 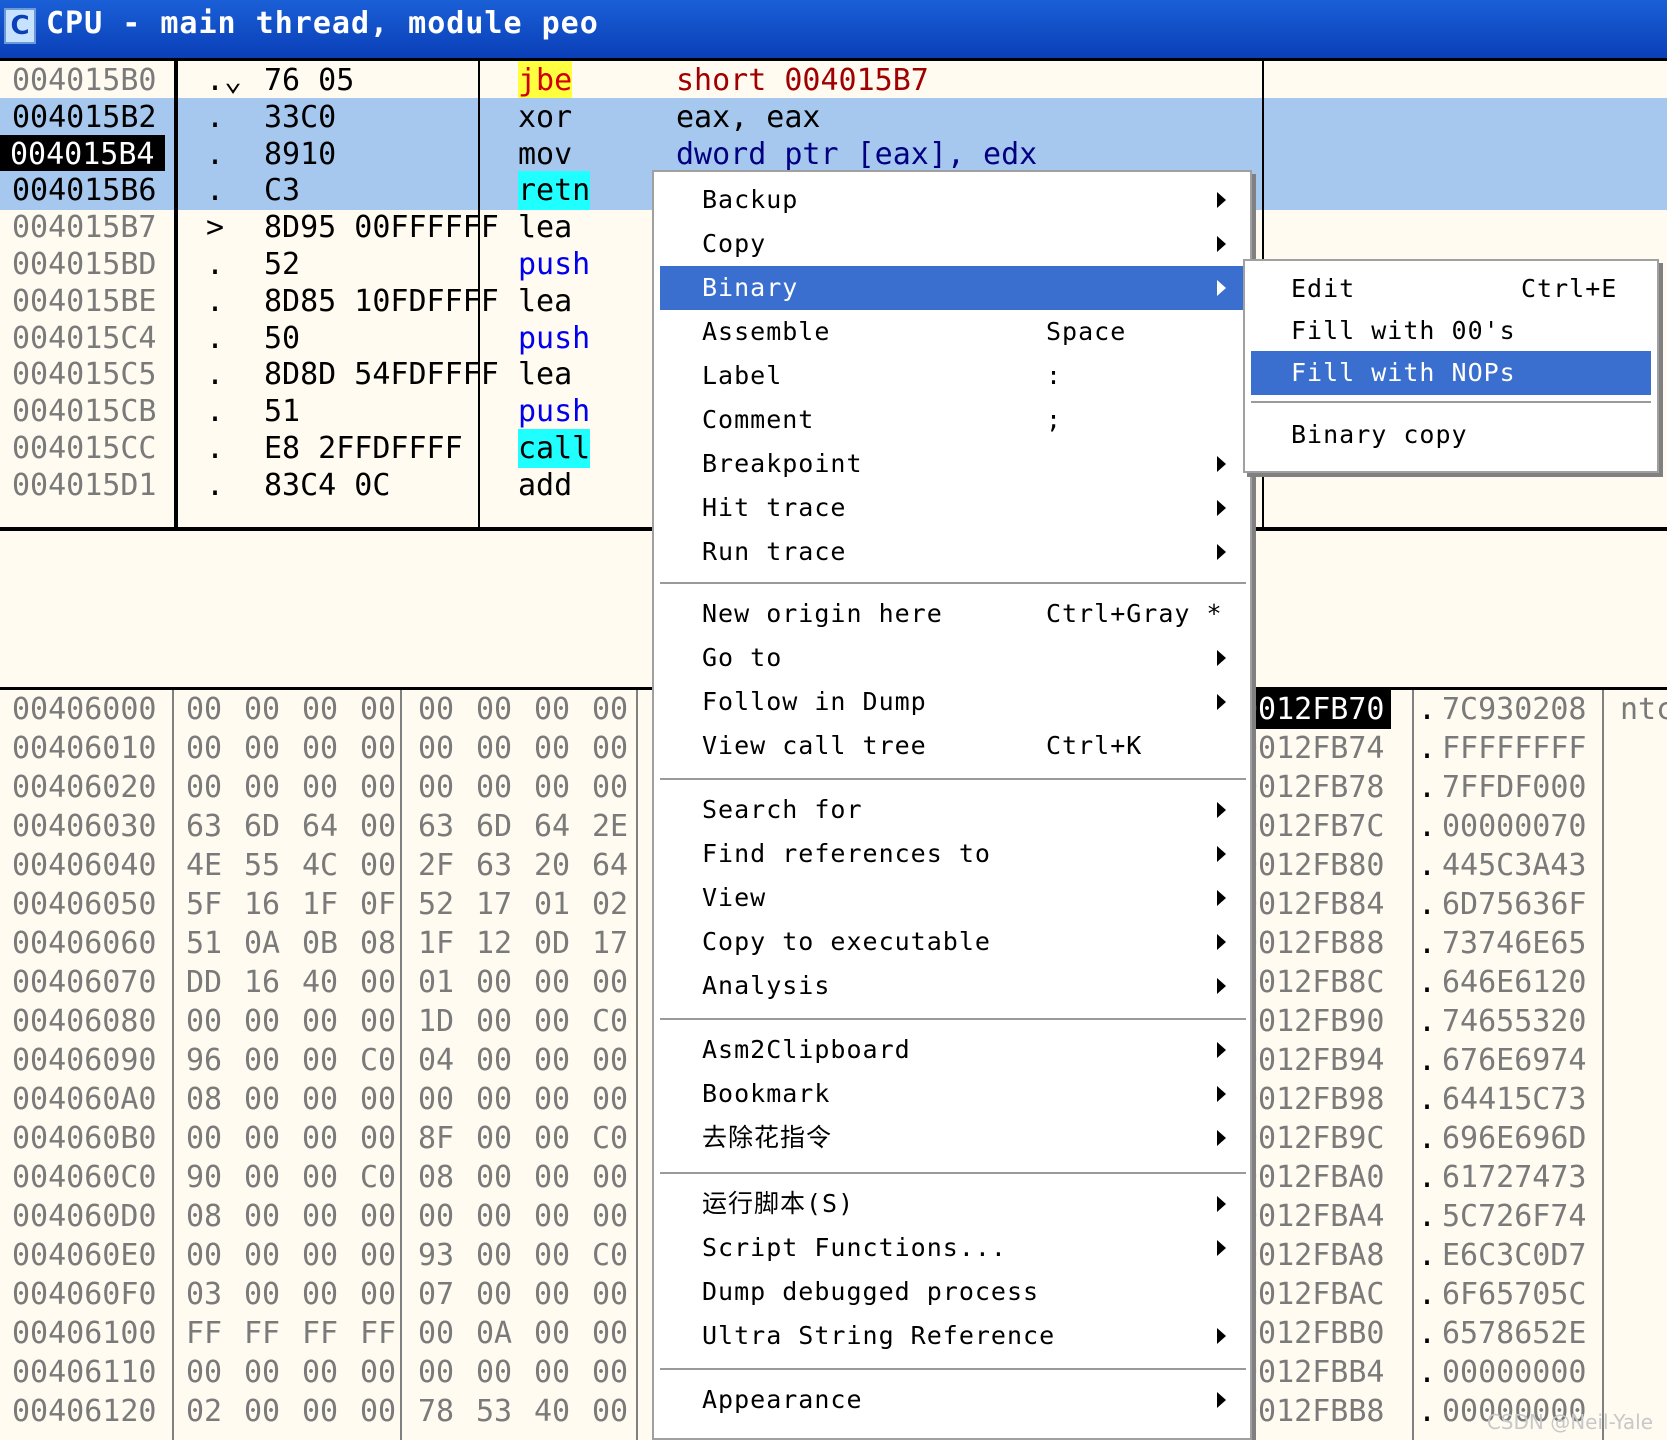 I want to click on menu-item-label: Go to, so click(x=742, y=657).